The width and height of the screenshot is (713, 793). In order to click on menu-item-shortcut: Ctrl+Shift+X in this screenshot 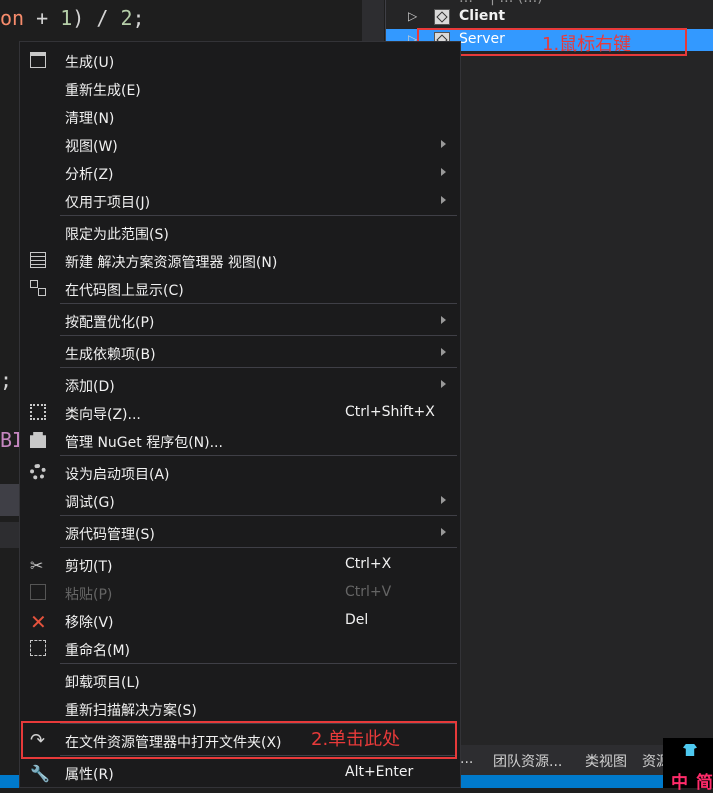, I will do `click(390, 412)`.